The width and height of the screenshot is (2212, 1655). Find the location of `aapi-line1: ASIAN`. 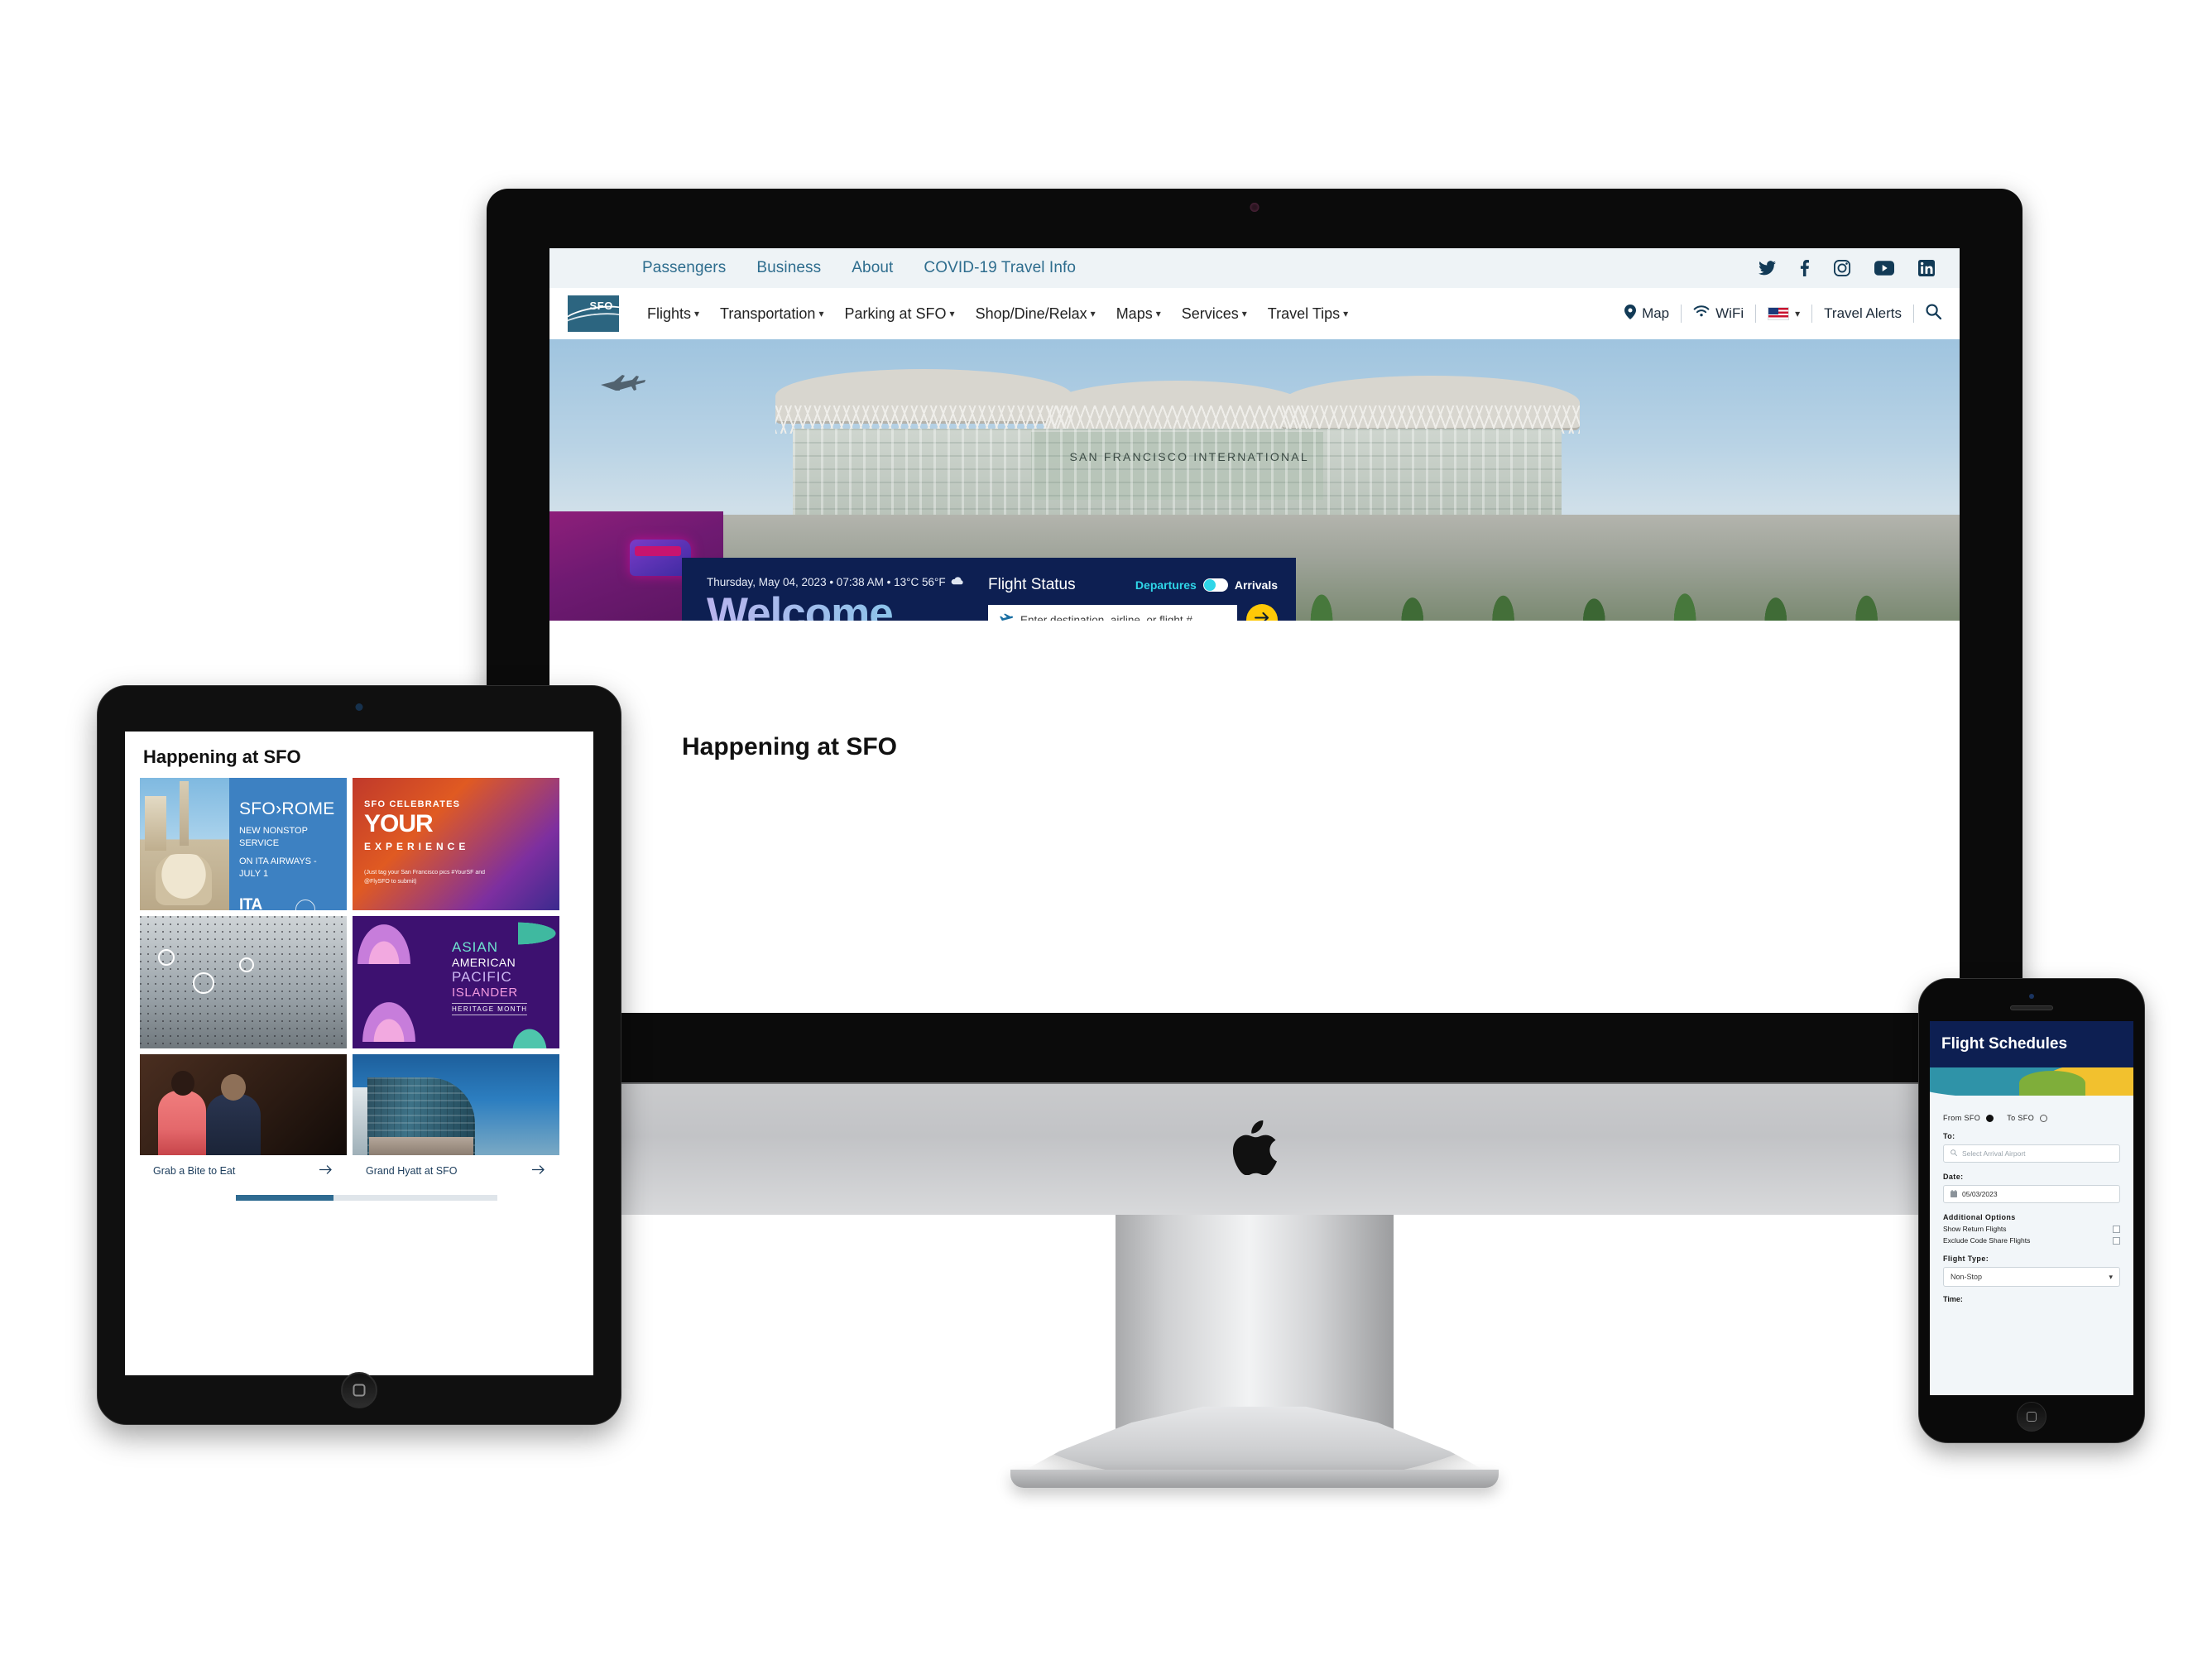

aapi-line1: ASIAN is located at coordinates (475, 947).